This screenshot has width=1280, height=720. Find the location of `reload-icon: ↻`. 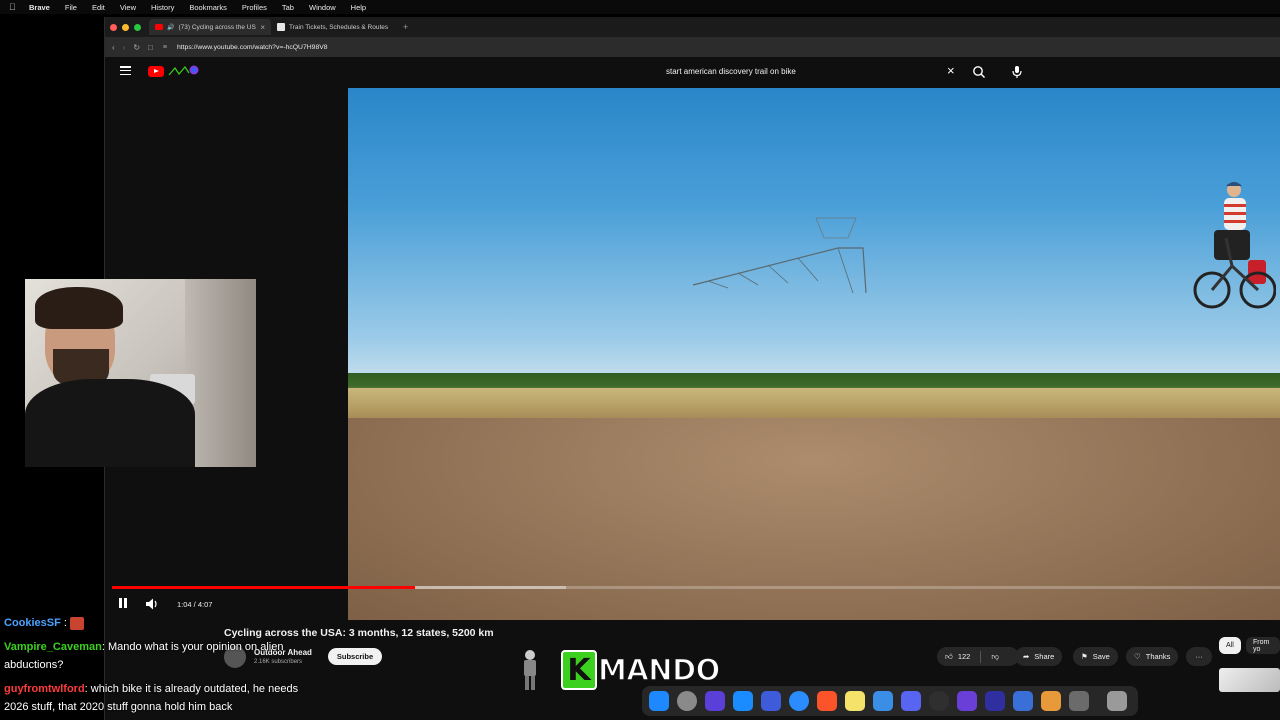

reload-icon: ↻ is located at coordinates (136, 47).